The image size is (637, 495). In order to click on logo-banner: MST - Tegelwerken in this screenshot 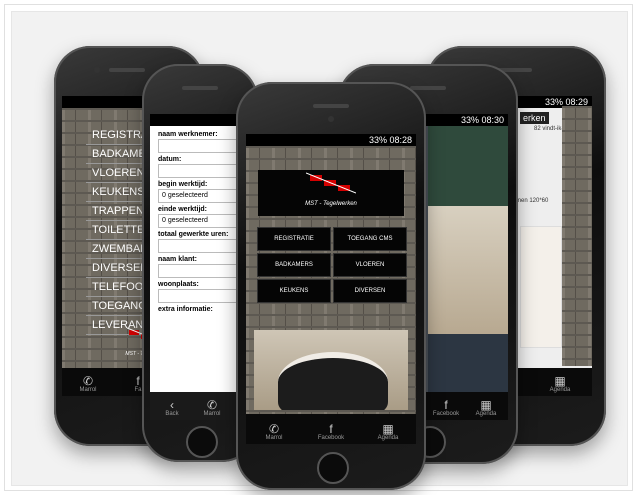, I will do `click(331, 193)`.